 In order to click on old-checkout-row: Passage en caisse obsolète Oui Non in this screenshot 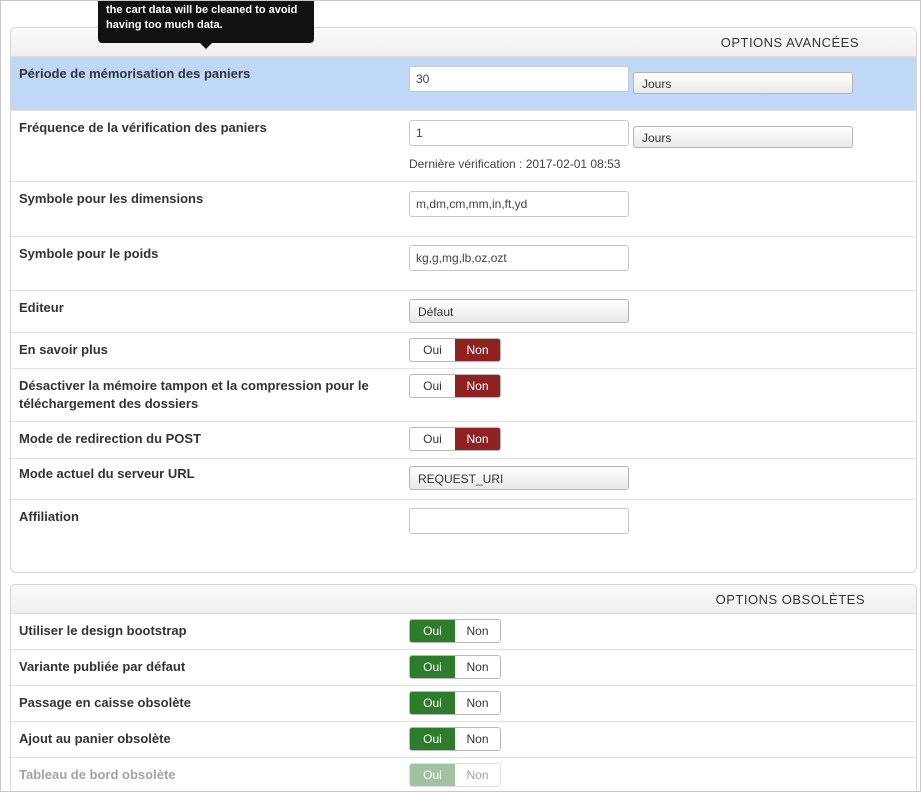, I will do `click(463, 704)`.